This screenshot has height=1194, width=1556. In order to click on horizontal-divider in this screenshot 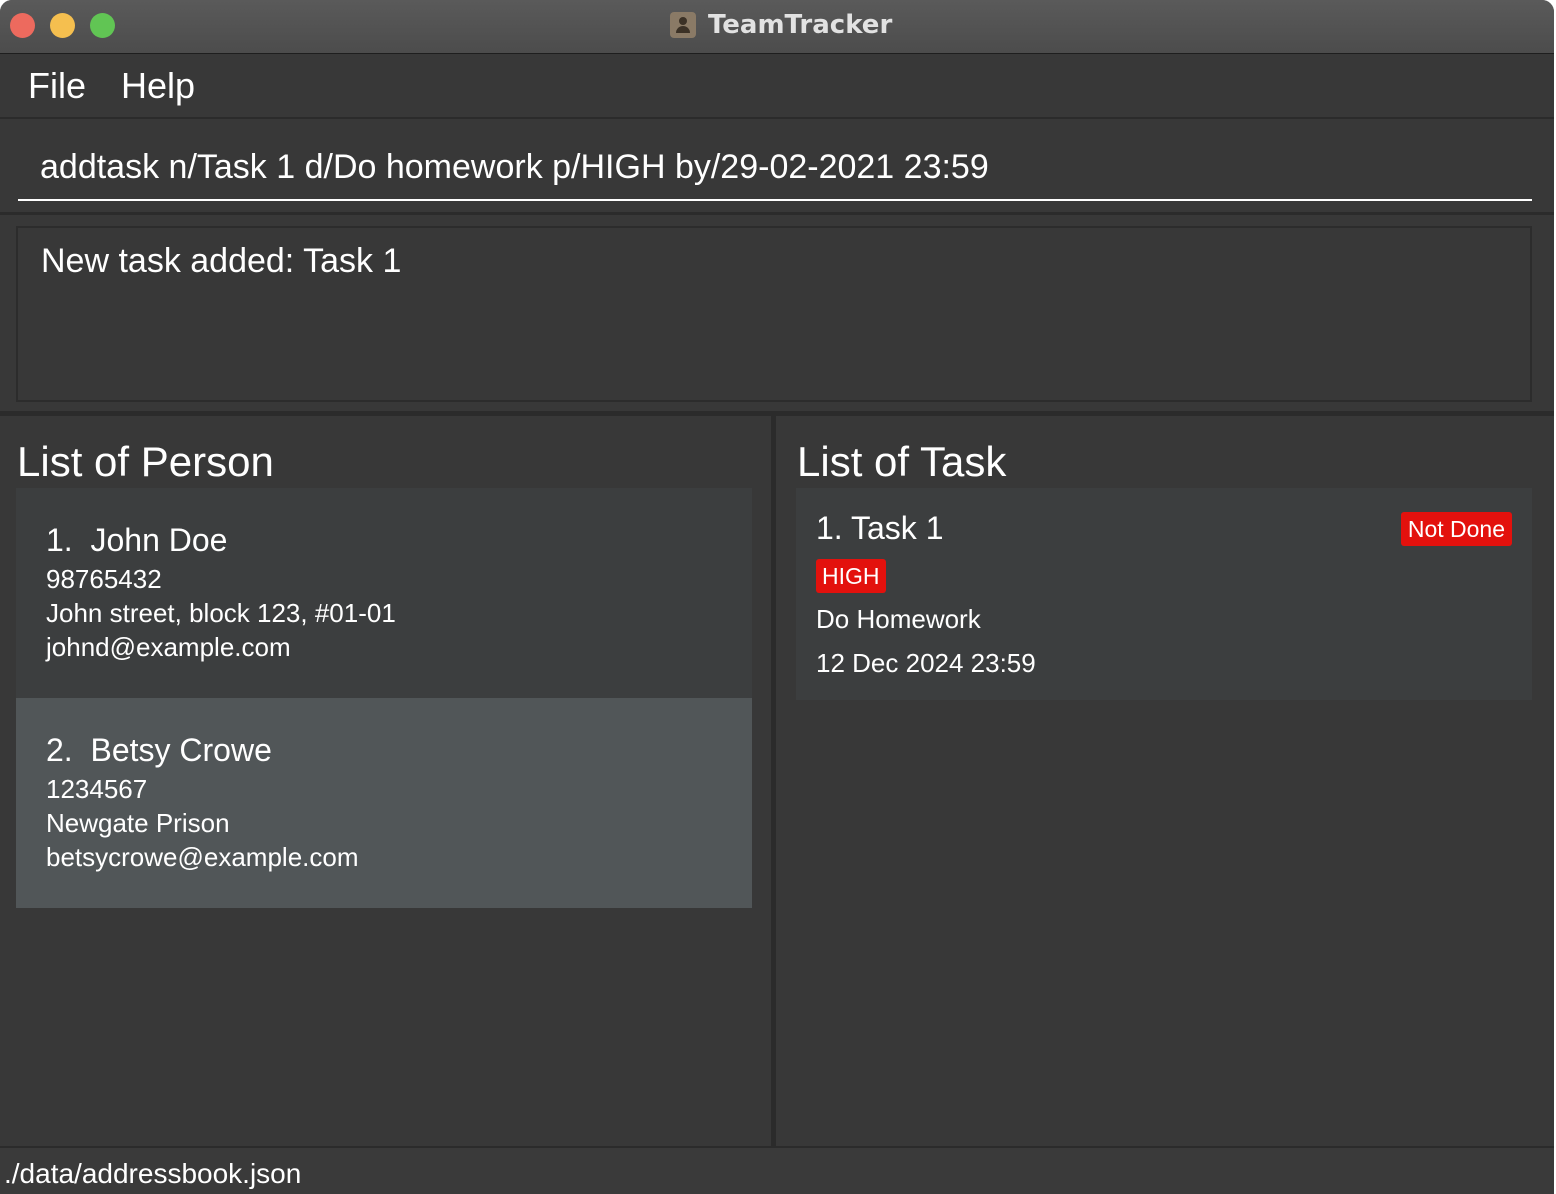, I will do `click(777, 413)`.